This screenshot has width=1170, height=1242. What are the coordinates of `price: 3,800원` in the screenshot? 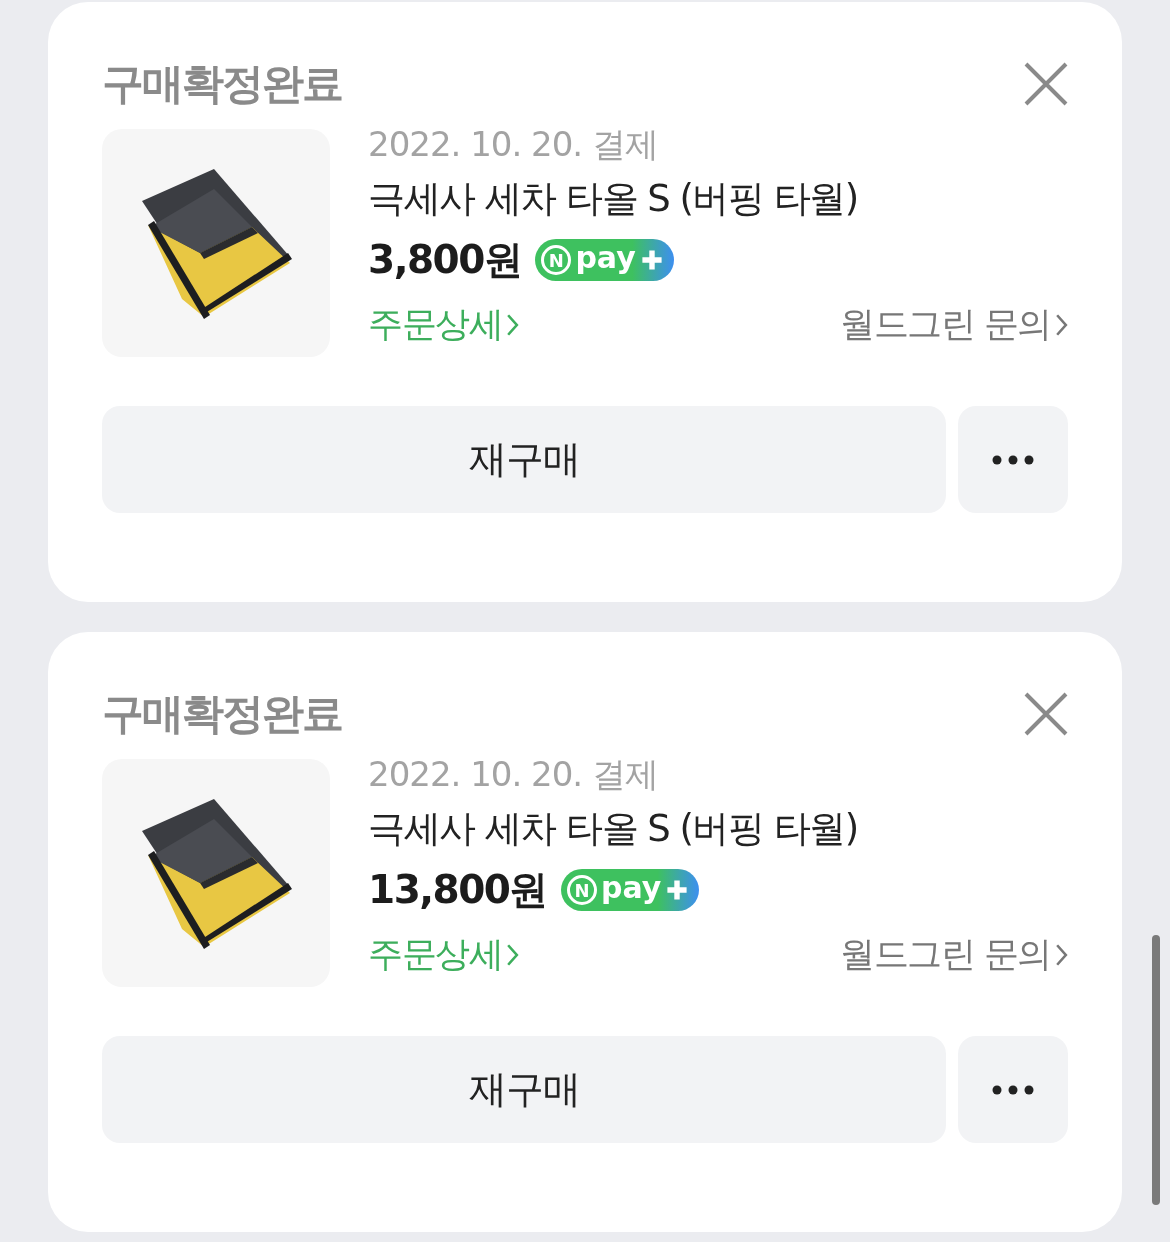 It's located at (445, 260).